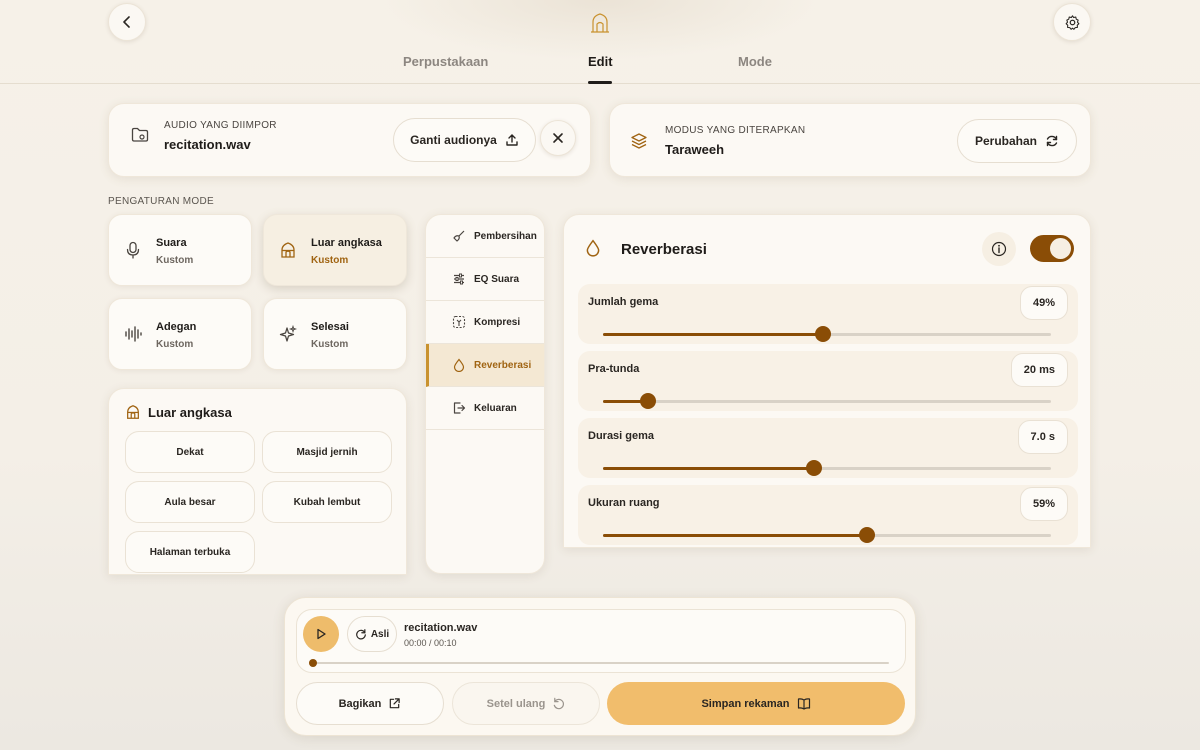 The image size is (1200, 750). Describe the element at coordinates (459, 236) in the screenshot. I see `broom-icon` at that location.